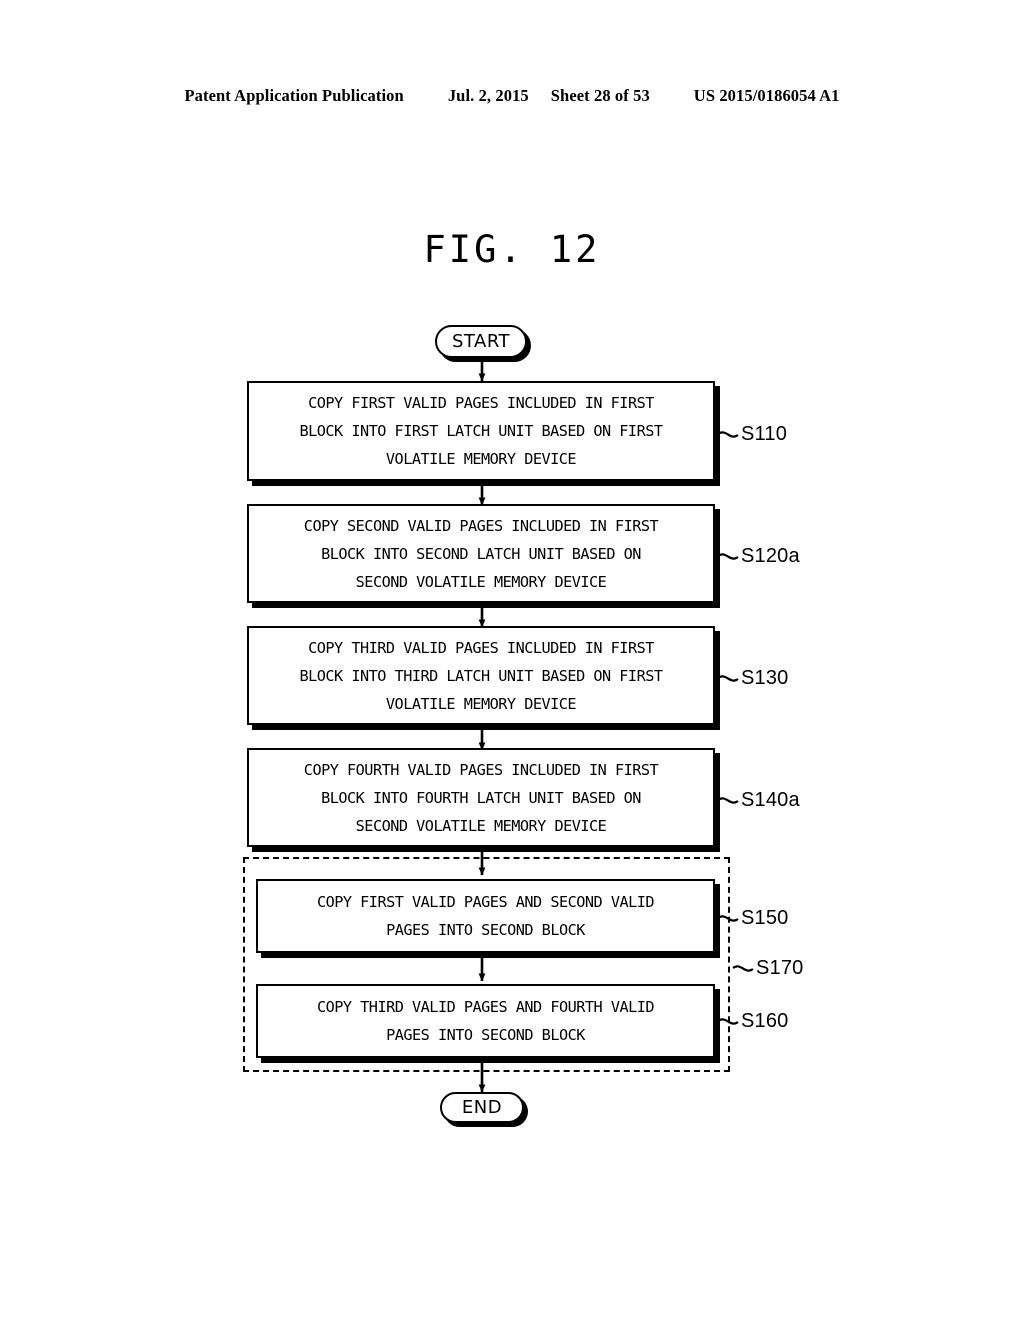  I want to click on leader-line-s120a, so click(728, 556).